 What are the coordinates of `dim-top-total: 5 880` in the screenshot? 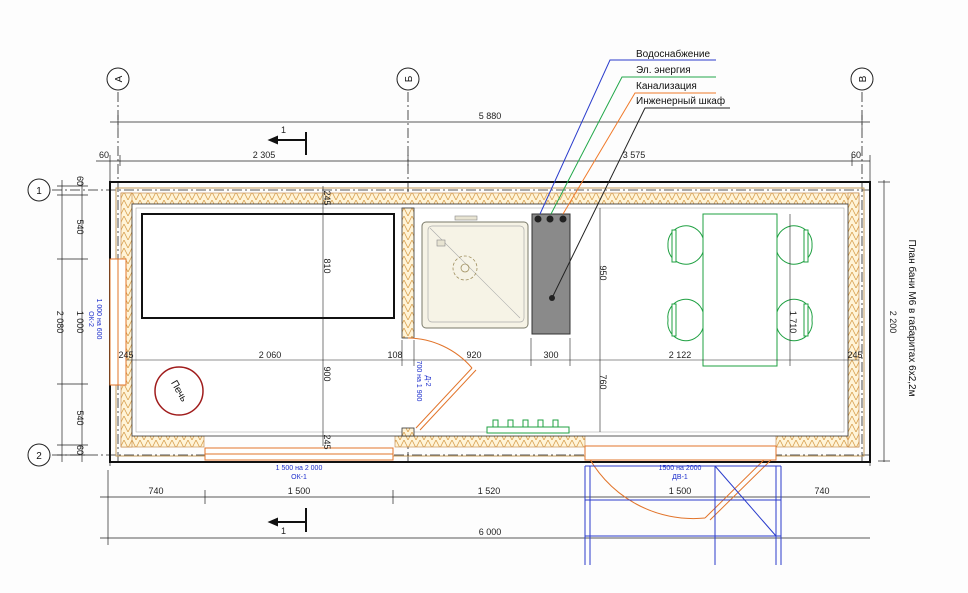 It's located at (490, 116).